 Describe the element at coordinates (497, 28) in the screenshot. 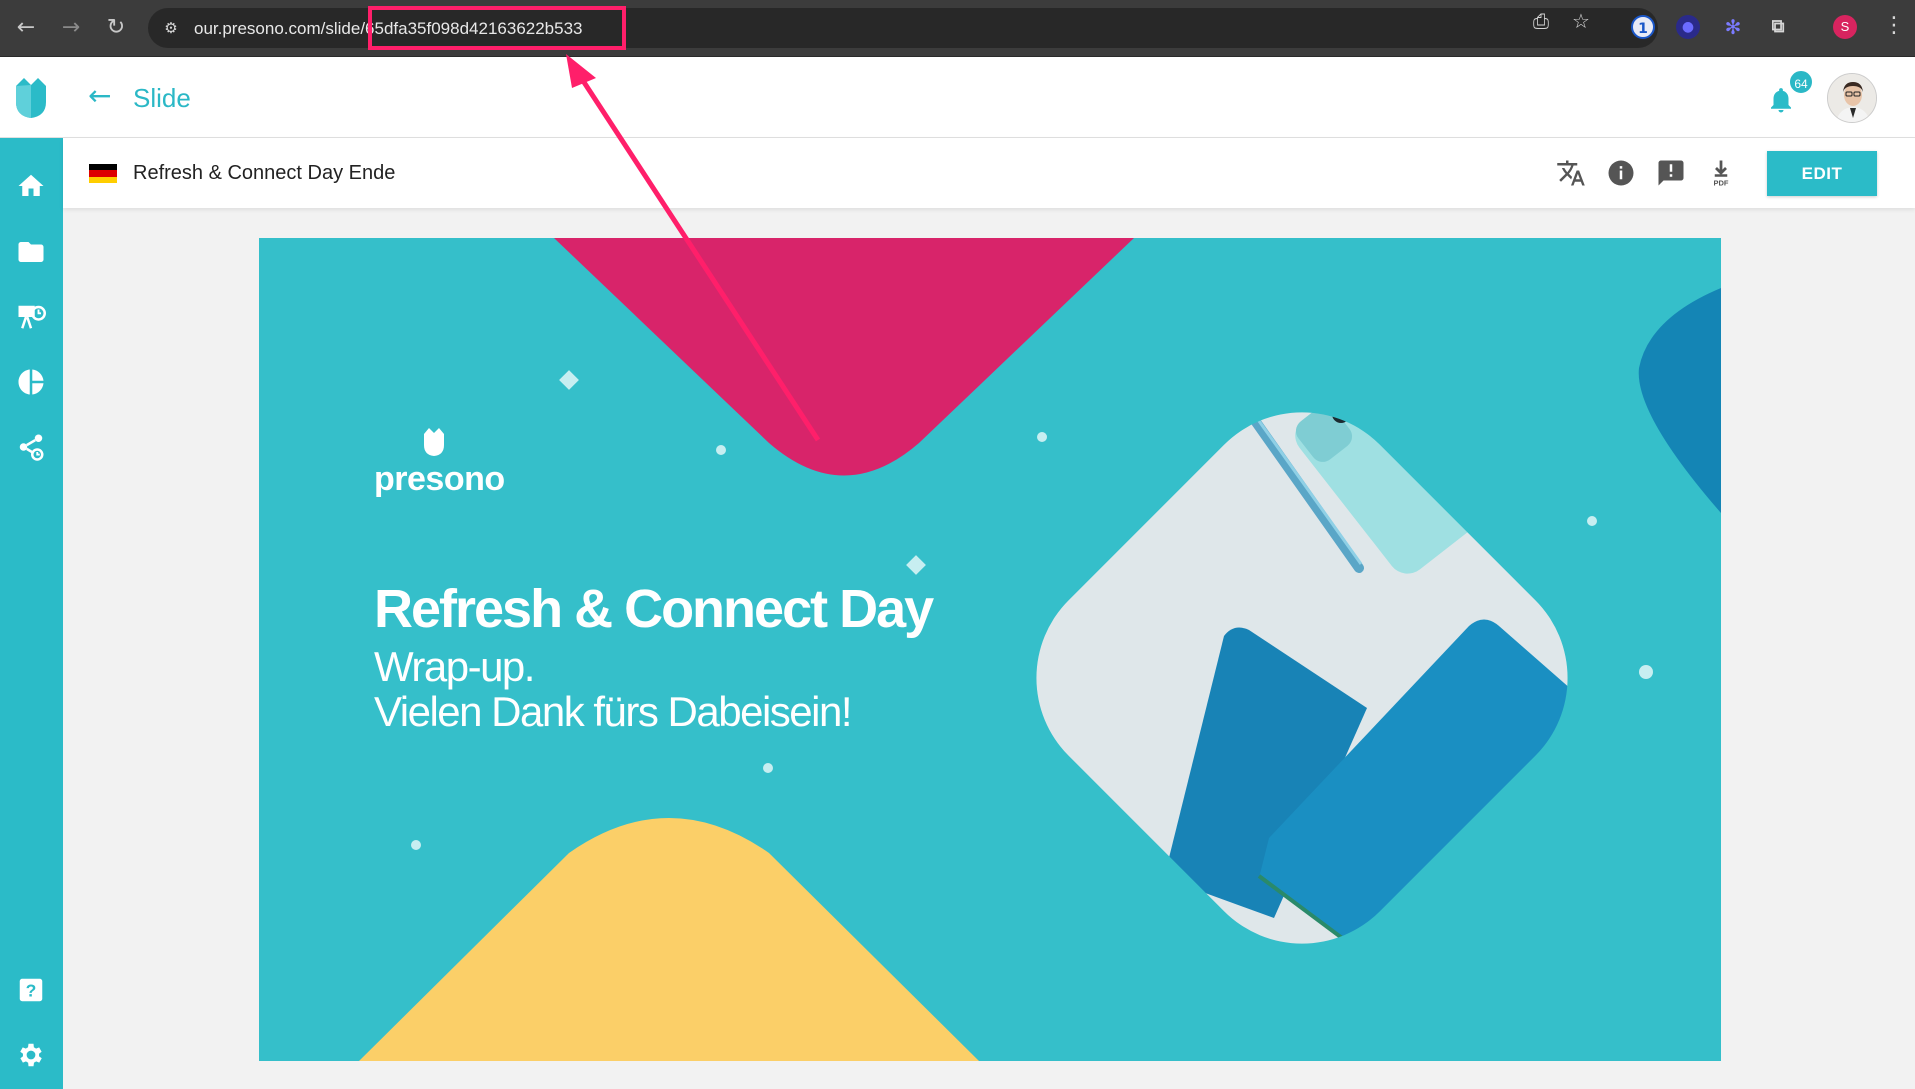

I see `url-id-highlight-box` at that location.